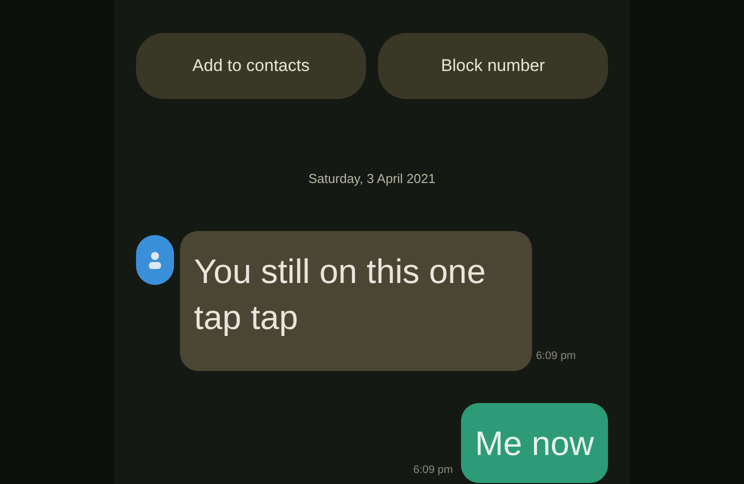  Describe the element at coordinates (356, 300) in the screenshot. I see `message-bubble: You still on this one tap tap` at that location.